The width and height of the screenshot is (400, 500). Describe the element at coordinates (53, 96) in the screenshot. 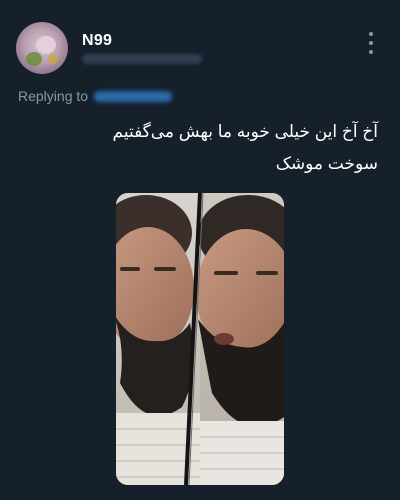

I see `replying-to-label: Replying to` at that location.